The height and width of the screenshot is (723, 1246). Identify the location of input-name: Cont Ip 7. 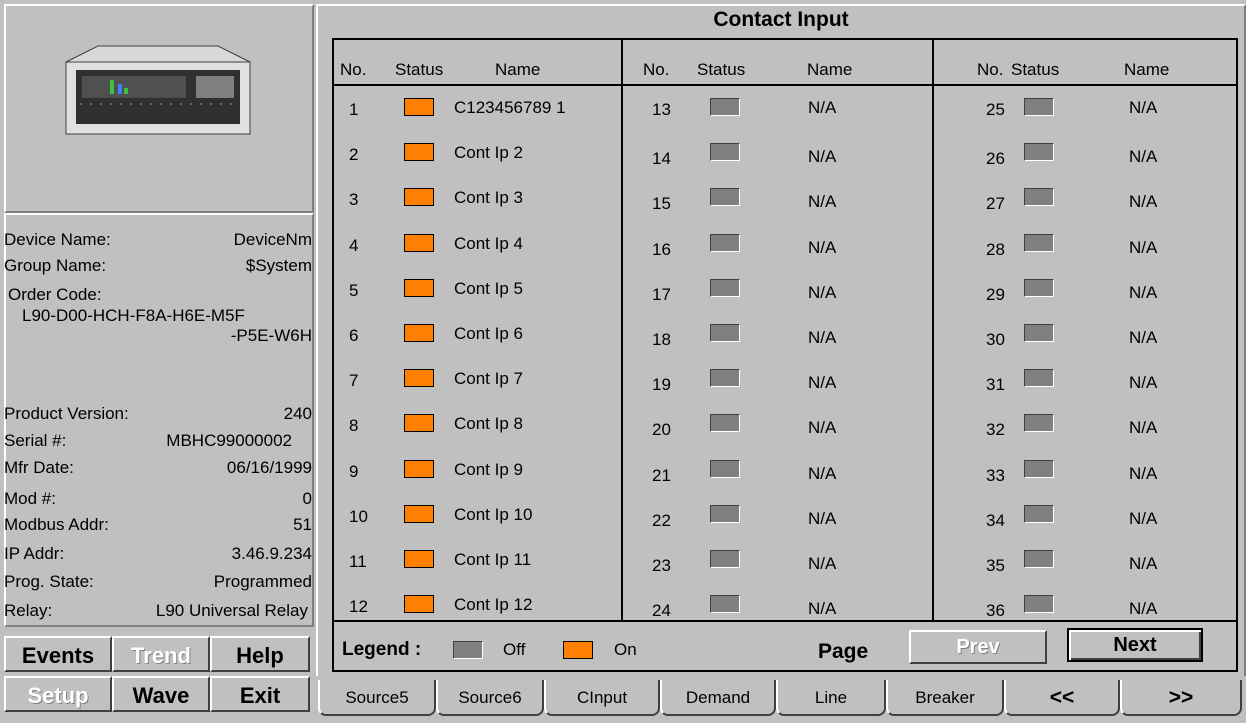
(488, 379).